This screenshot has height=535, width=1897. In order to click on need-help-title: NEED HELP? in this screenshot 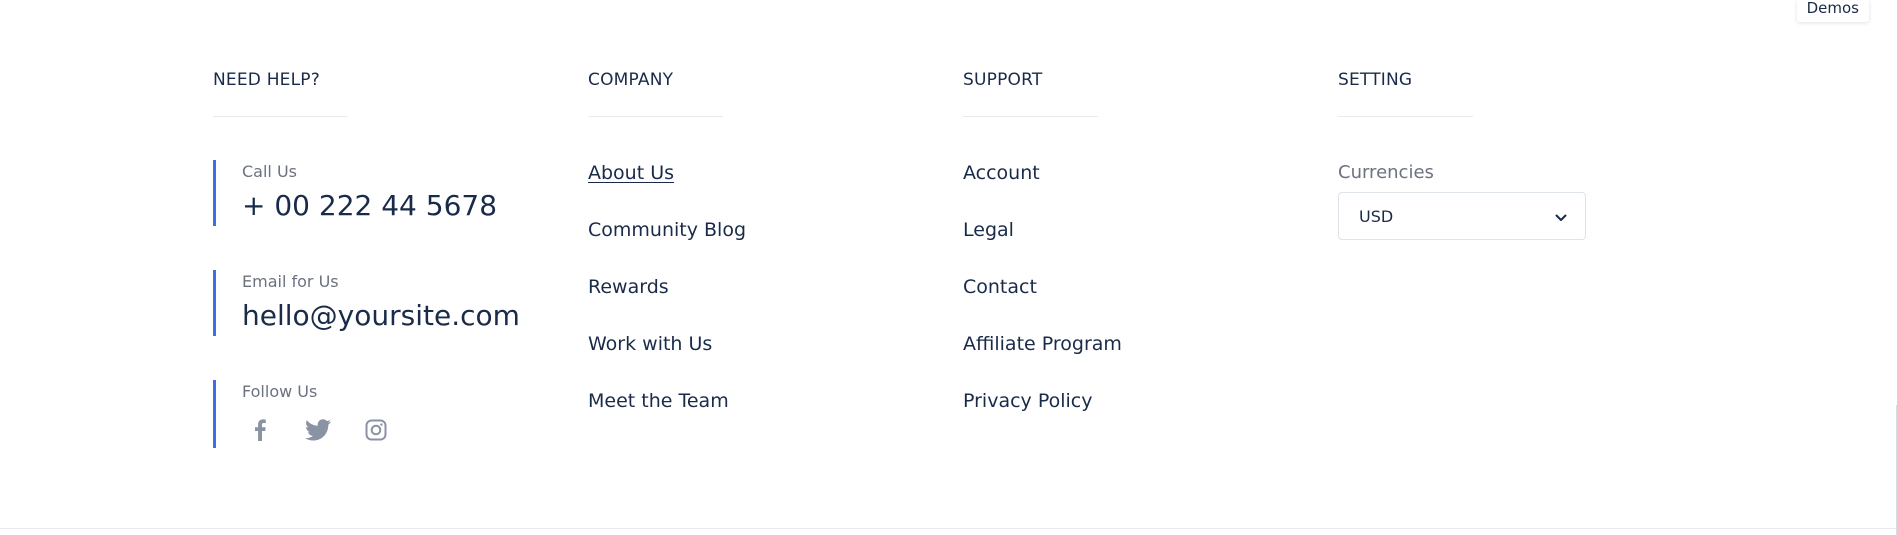, I will do `click(266, 80)`.